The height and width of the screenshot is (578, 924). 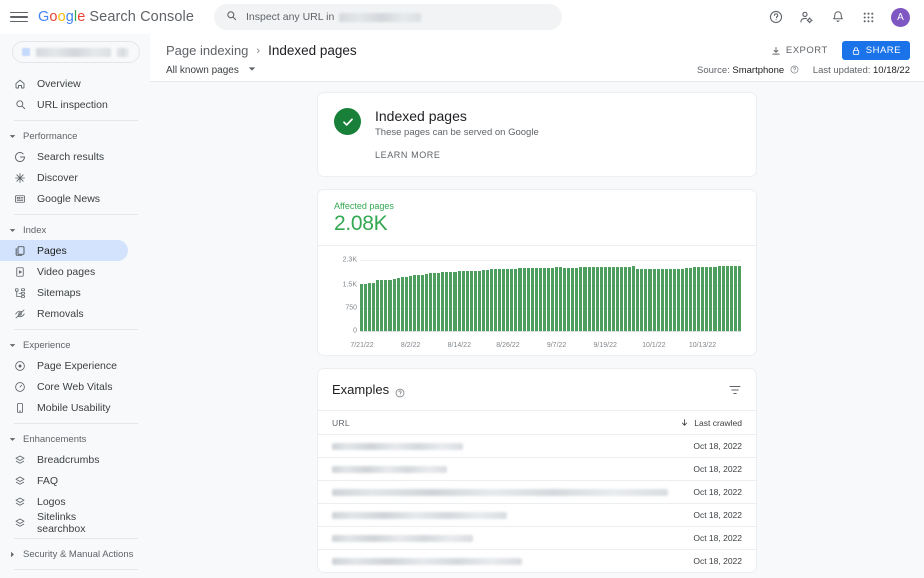 I want to click on sidebar-group-experience: Experience, so click(x=75, y=345).